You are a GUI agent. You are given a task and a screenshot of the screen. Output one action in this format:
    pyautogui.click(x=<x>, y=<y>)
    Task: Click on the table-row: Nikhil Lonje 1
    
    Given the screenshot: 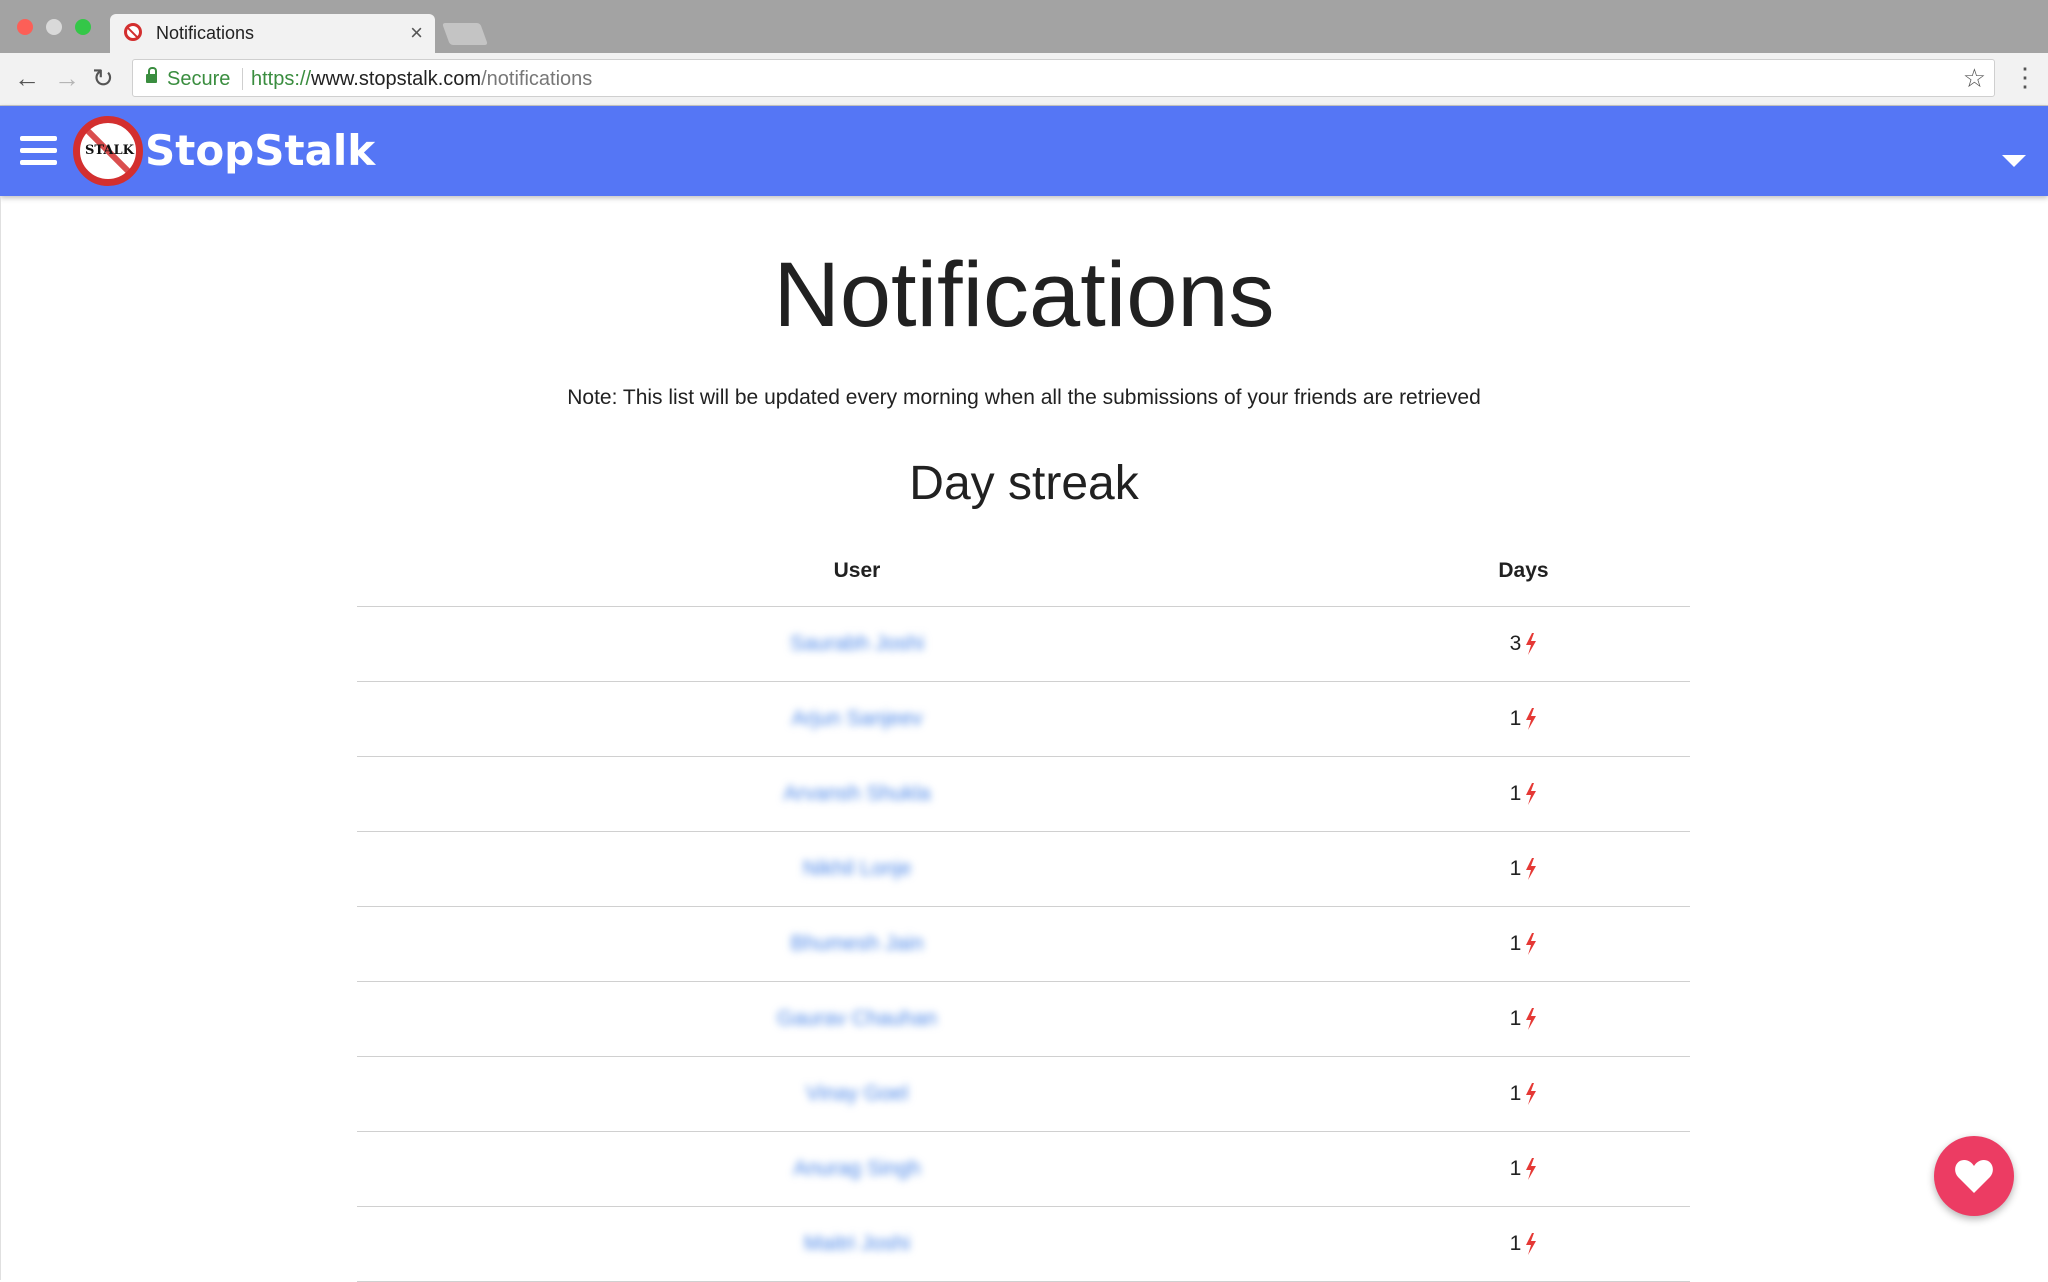 What is the action you would take?
    pyautogui.click(x=1023, y=869)
    